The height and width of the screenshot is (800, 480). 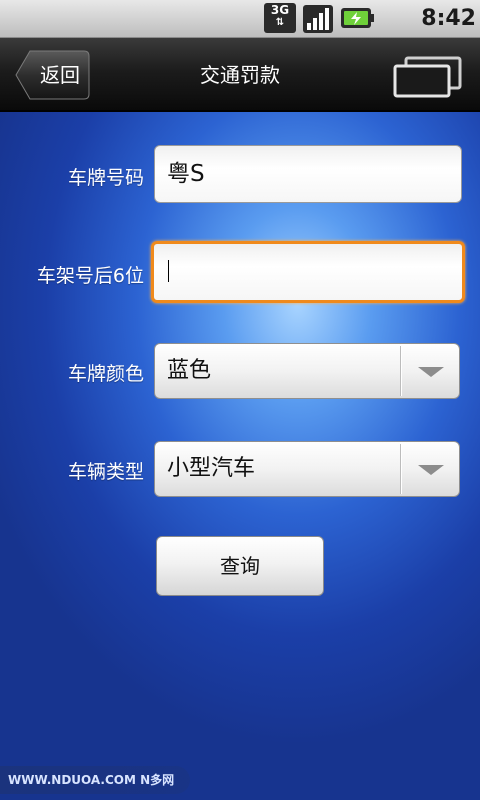 What do you see at coordinates (168, 271) in the screenshot?
I see `text-caret` at bounding box center [168, 271].